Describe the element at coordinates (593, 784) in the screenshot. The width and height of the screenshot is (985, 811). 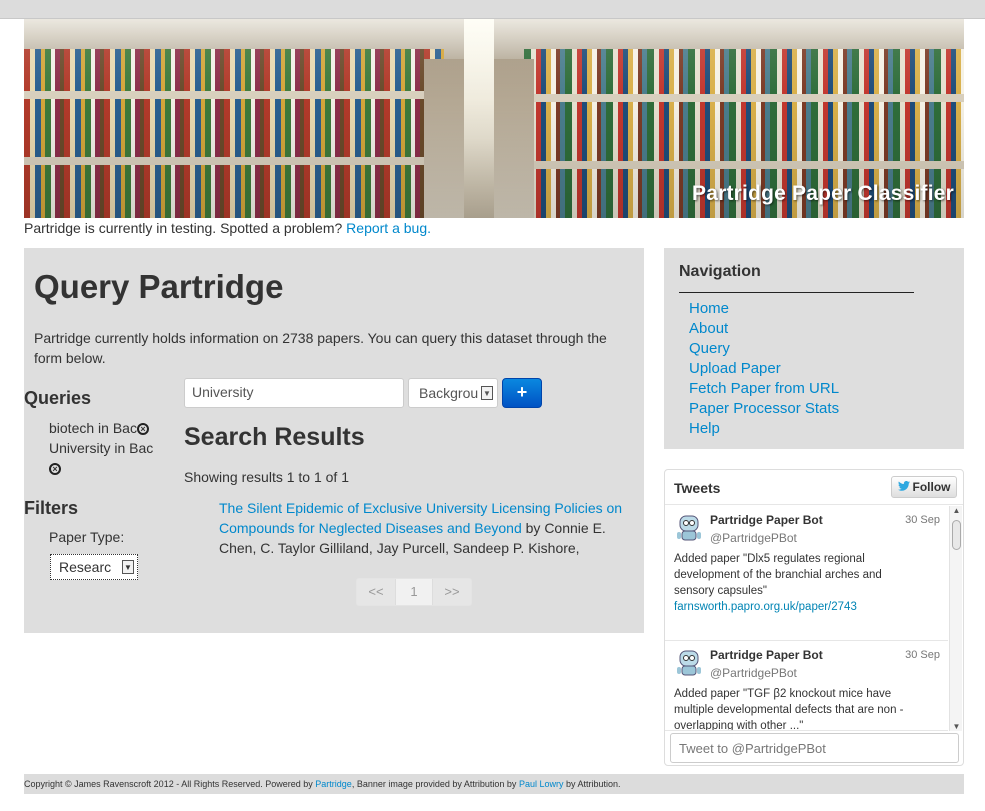
I see `footer-text: by Attribution.` at that location.